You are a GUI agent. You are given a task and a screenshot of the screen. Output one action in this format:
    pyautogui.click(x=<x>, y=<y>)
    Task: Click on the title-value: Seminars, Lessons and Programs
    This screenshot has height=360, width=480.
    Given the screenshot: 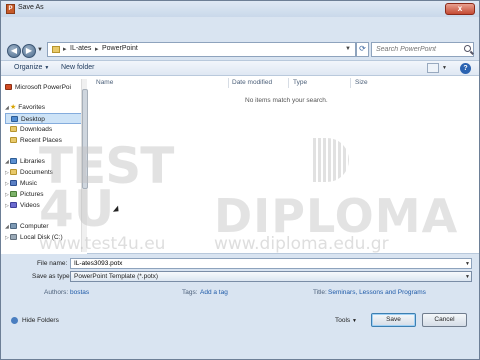 What is the action you would take?
    pyautogui.click(x=377, y=292)
    